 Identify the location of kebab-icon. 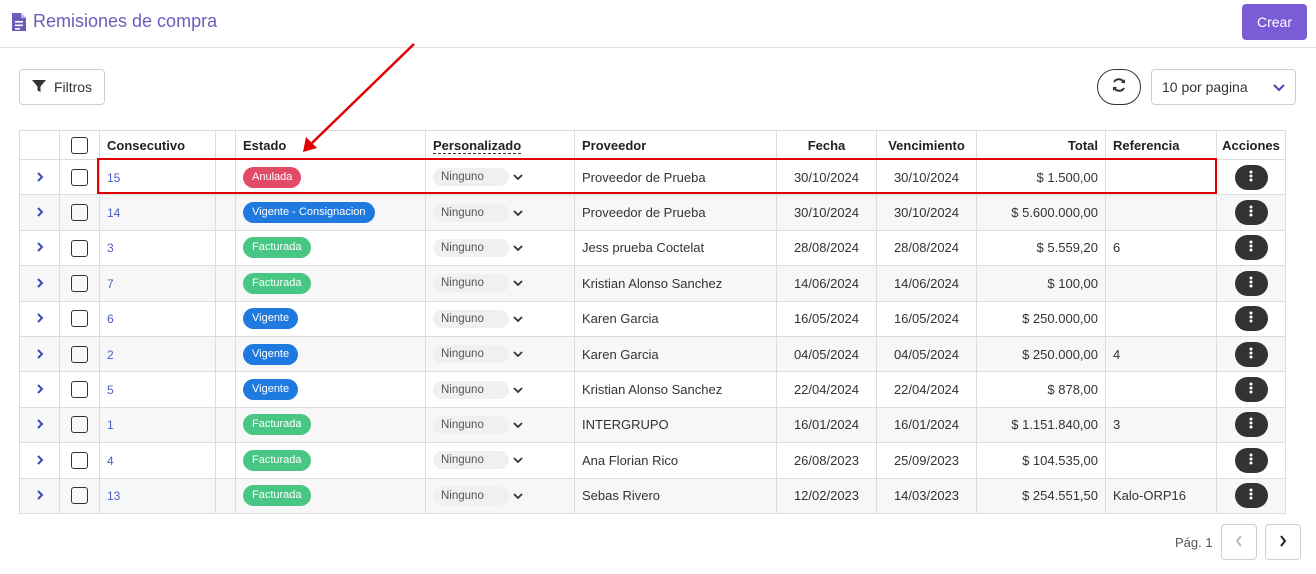
(1251, 460).